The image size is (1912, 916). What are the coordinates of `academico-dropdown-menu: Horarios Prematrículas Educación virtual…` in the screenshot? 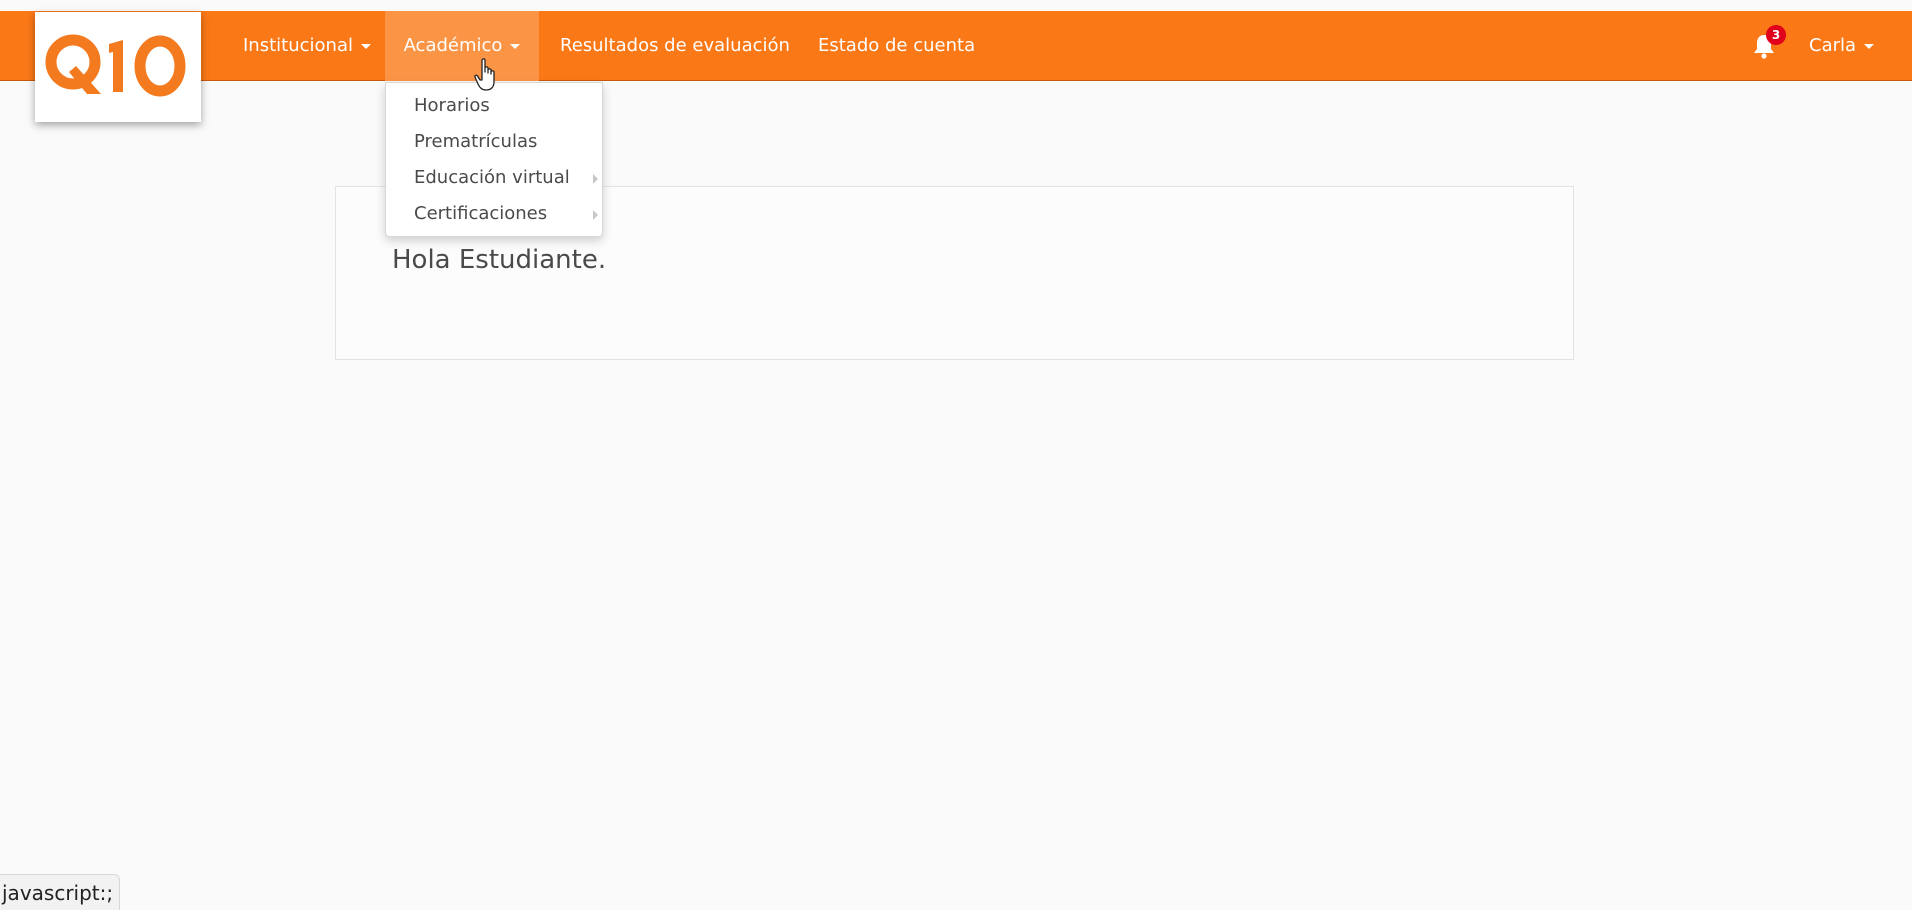 It's located at (494, 159).